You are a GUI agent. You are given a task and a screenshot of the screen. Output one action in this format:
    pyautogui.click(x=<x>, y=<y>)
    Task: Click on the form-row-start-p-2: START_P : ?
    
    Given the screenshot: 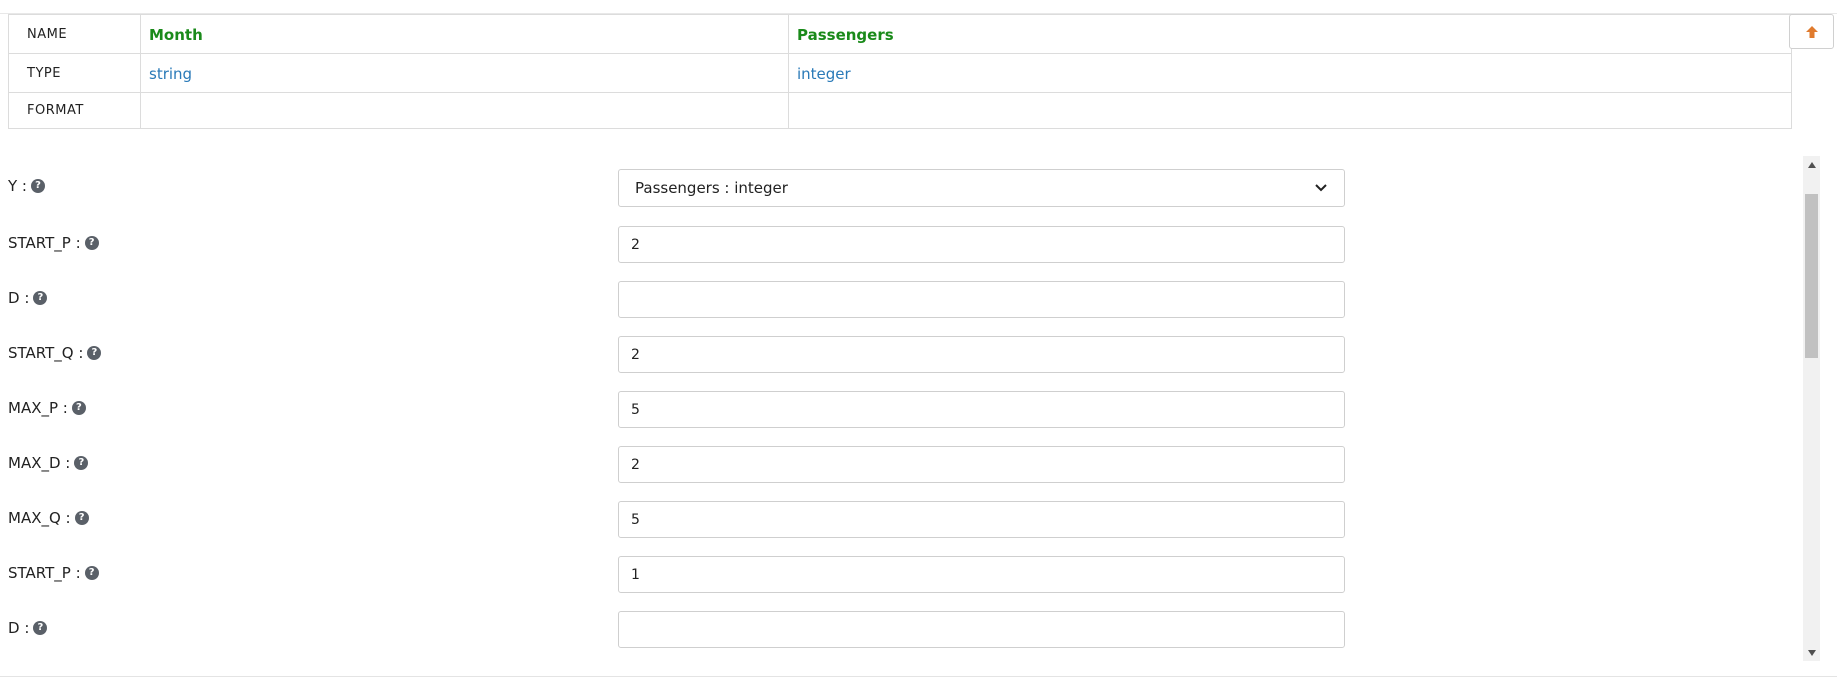 What is the action you would take?
    pyautogui.click(x=900, y=574)
    